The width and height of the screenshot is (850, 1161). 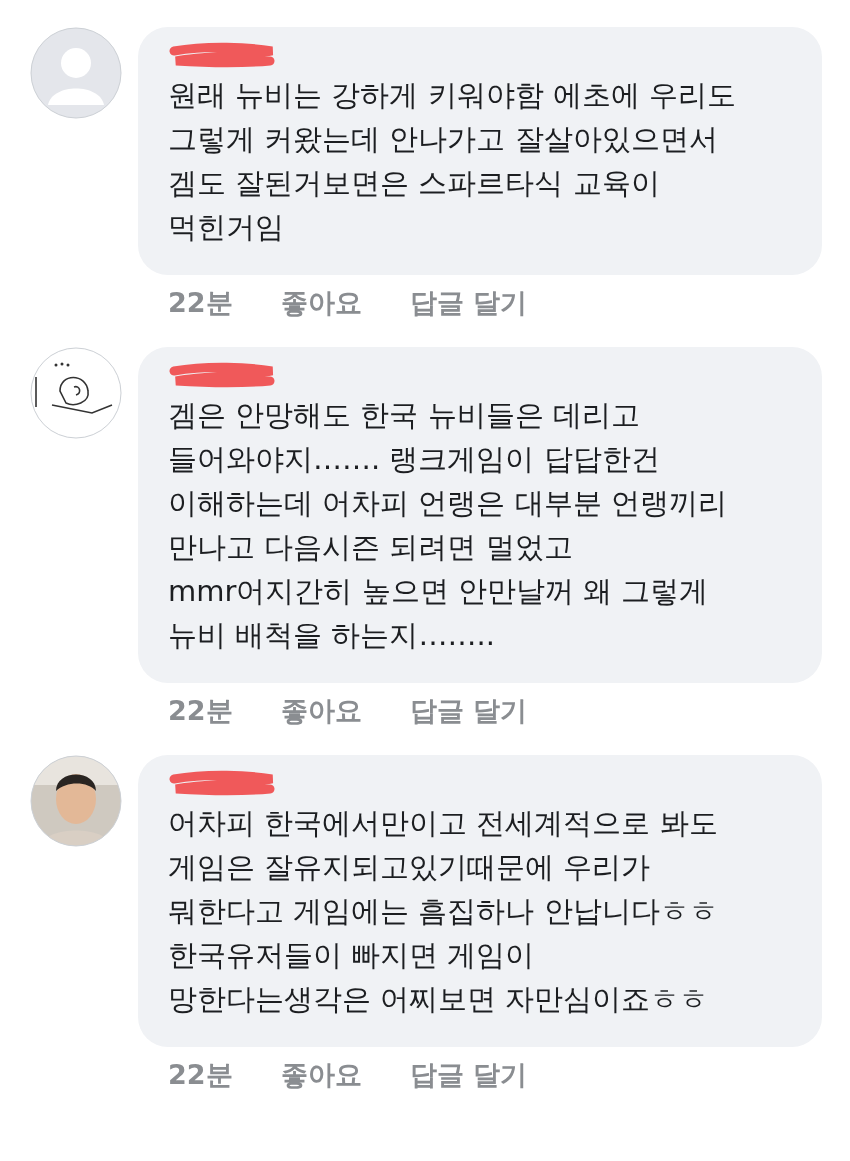 I want to click on comment-text: 원래 뉴비는 강하게 키워야함 에초에 우리도 그렇게 커왔는데 안나가고 잘살아있으면서 겜도 잘된거보면은 스파르타식 교육이 먹힌거임, so click(x=453, y=161).